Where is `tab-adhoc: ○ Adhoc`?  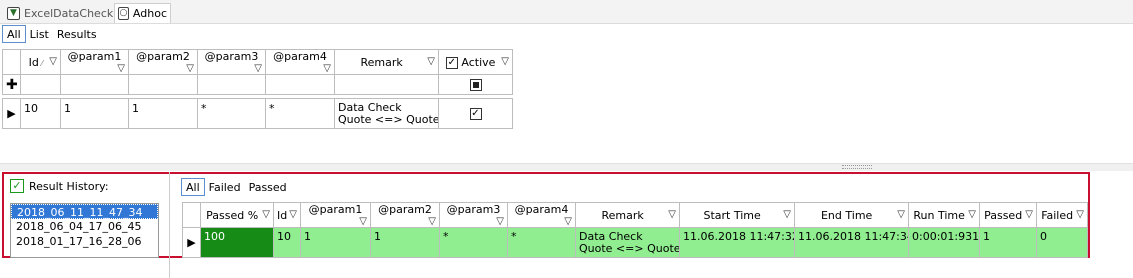
tab-adhoc: ○ Adhoc is located at coordinates (142, 13).